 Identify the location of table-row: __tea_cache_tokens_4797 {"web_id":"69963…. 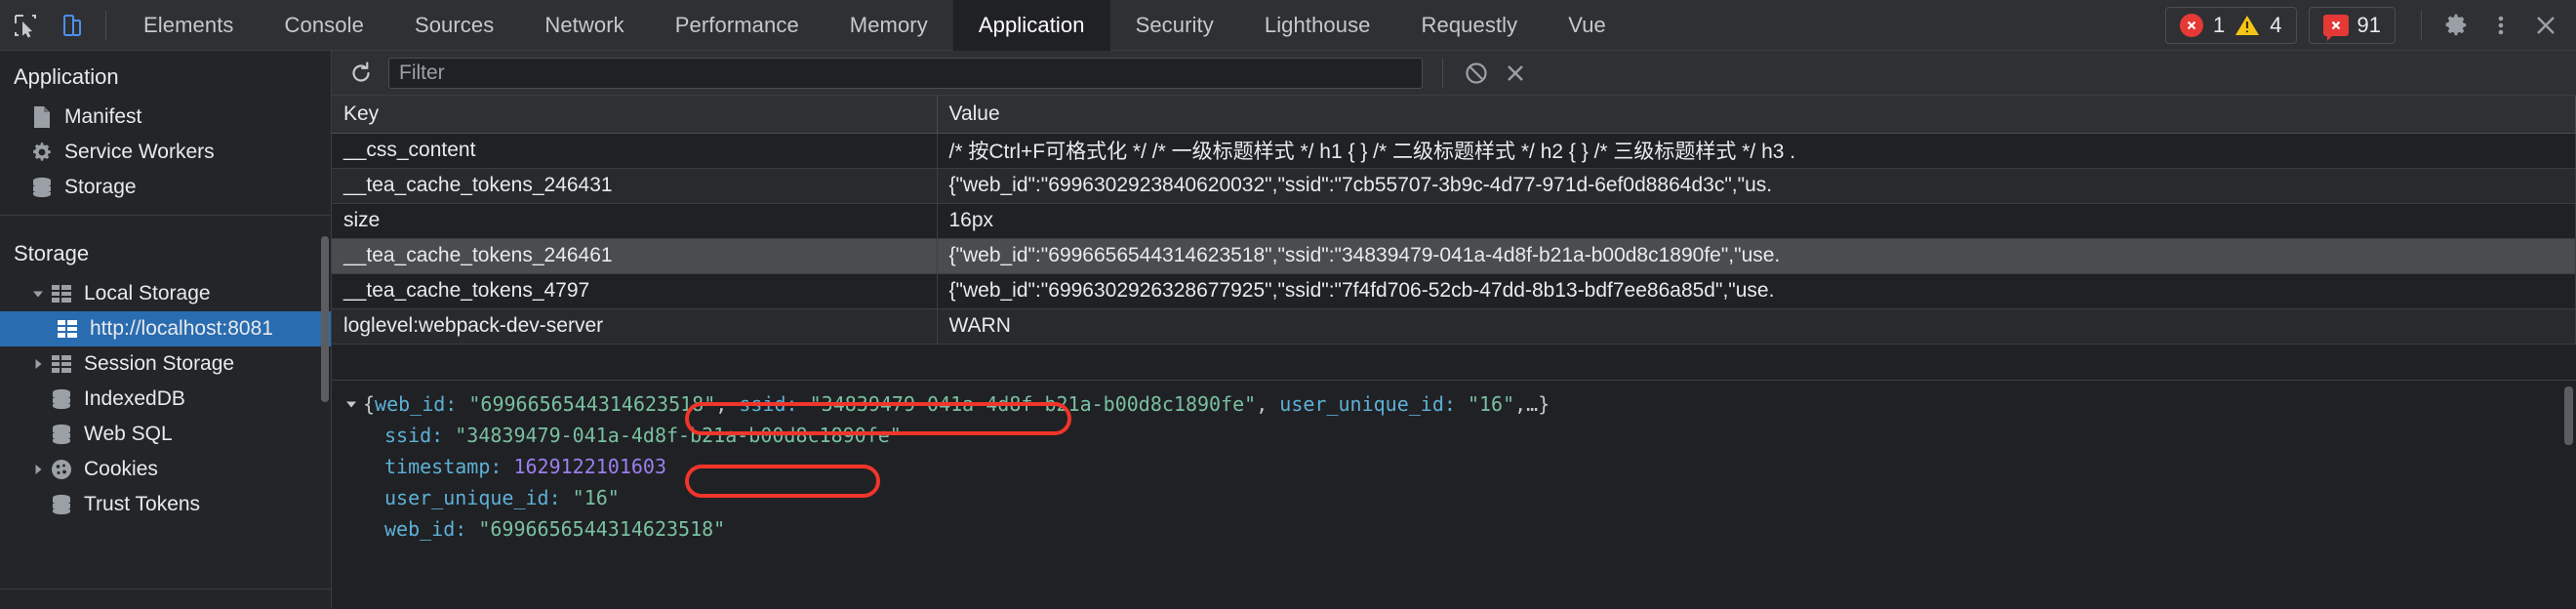
(1454, 291).